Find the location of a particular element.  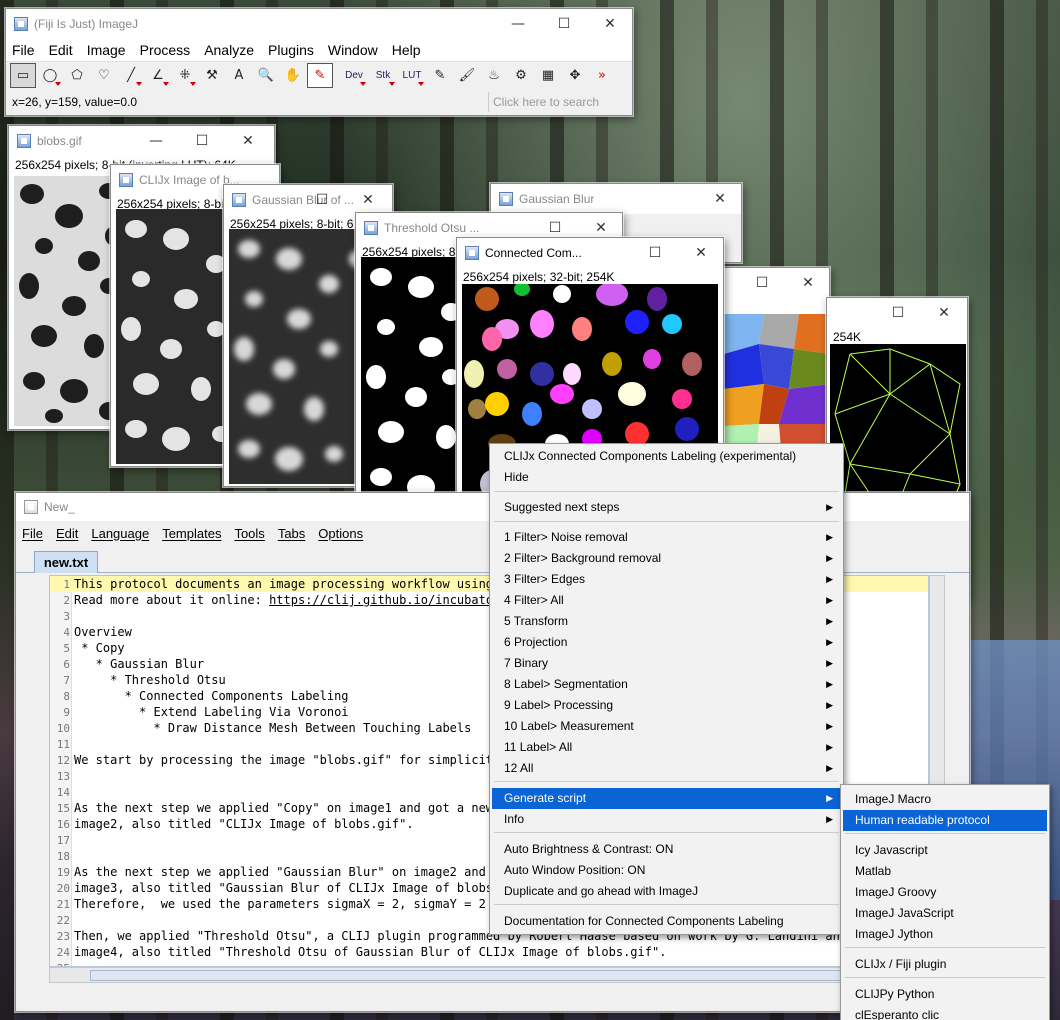

move-icon: ✥ is located at coordinates (575, 75).